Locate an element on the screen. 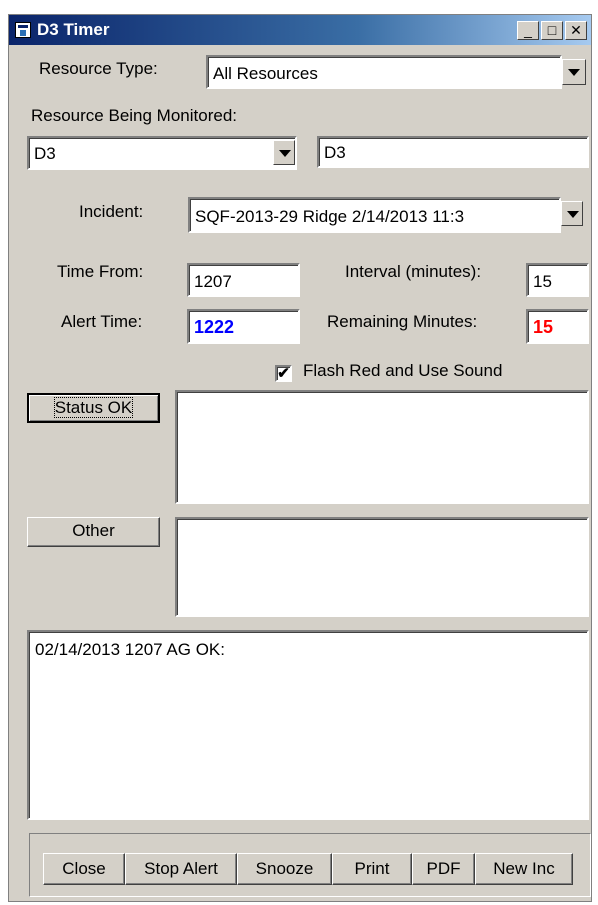 The image size is (598, 905). time-from-input: 1207 is located at coordinates (243, 280).